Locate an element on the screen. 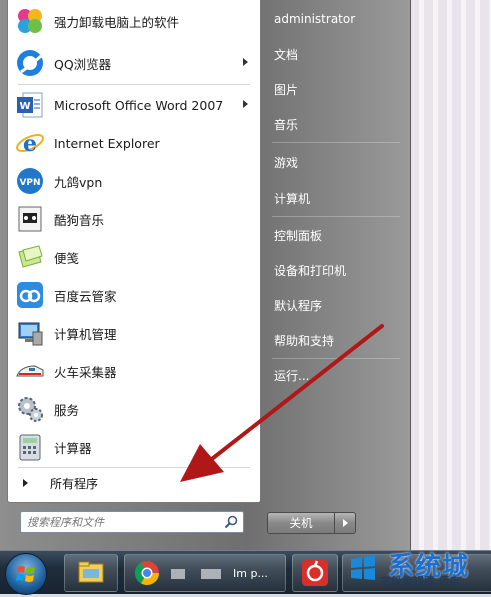 The image size is (491, 597). user-name-link: administrator is located at coordinates (336, 19).